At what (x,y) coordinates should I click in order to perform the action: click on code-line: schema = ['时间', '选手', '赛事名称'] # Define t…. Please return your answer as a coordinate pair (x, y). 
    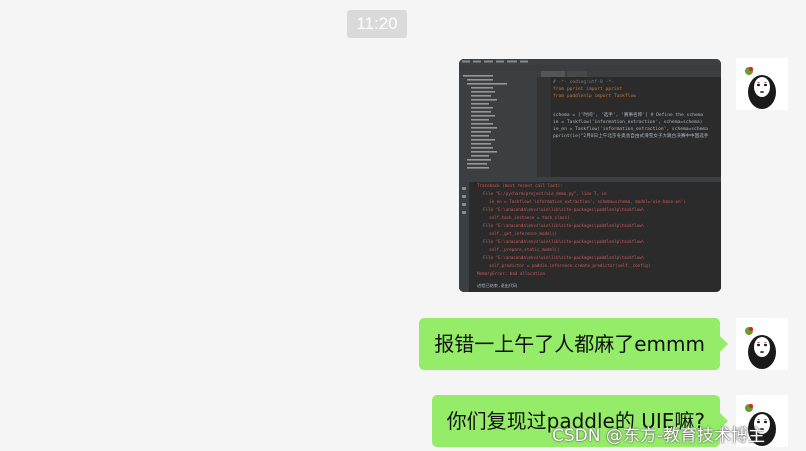
    Looking at the image, I should click on (628, 114).